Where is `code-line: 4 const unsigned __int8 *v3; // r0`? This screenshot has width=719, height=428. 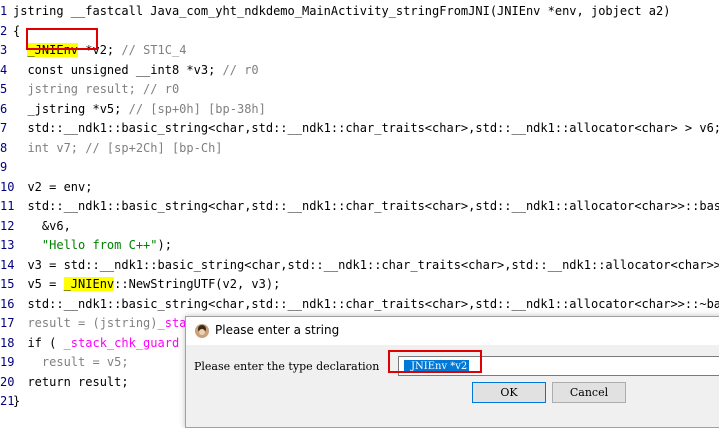 code-line: 4 const unsigned __int8 *v3; // r0 is located at coordinates (359, 70).